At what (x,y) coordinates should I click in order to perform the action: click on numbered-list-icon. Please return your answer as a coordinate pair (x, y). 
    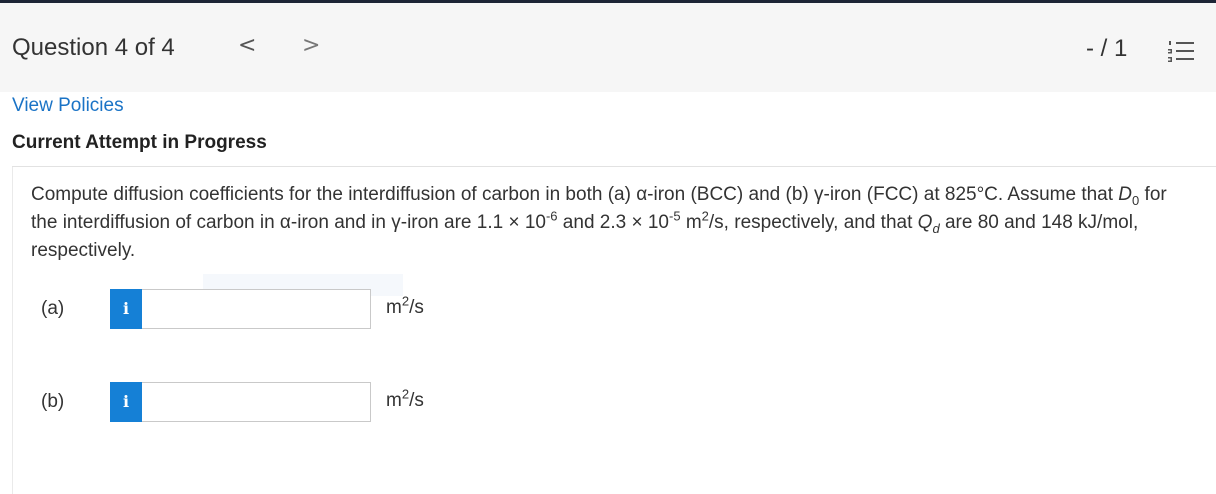
    Looking at the image, I should click on (1181, 51).